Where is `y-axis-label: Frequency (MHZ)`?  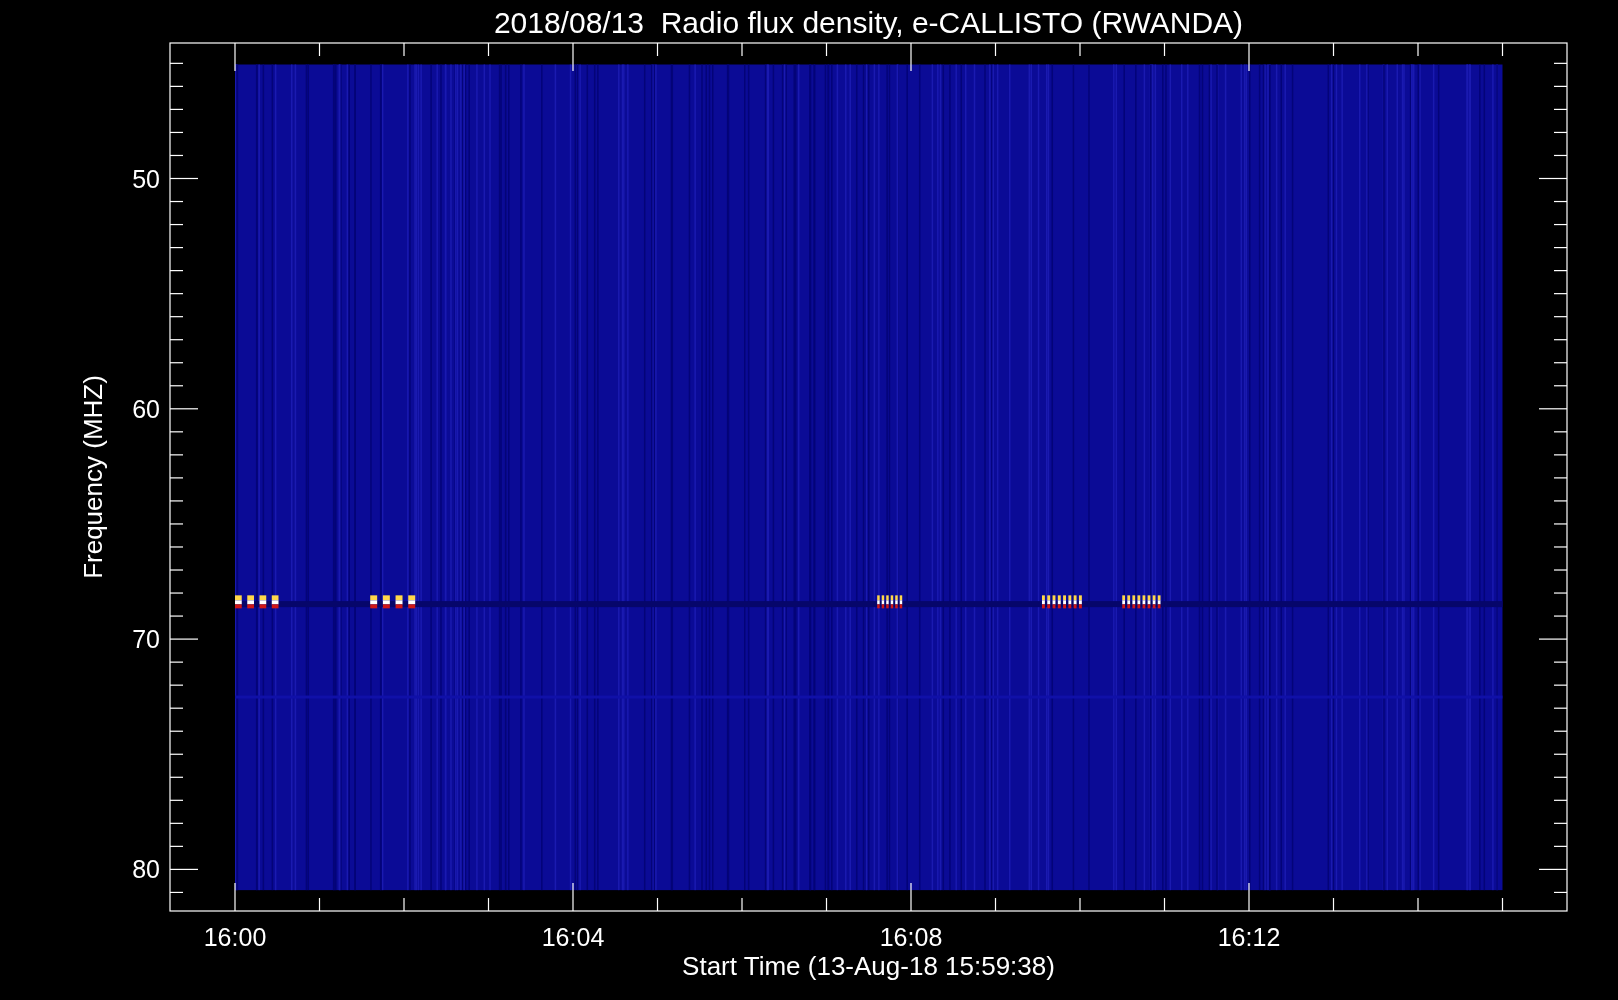
y-axis-label: Frequency (MHZ) is located at coordinates (93, 477).